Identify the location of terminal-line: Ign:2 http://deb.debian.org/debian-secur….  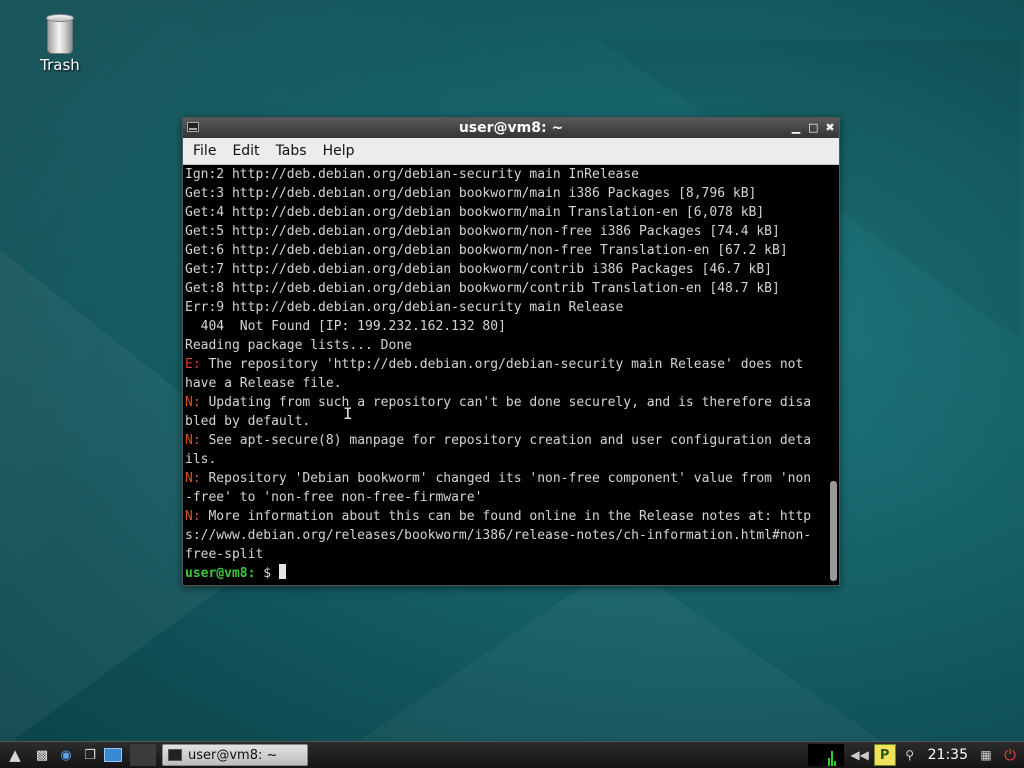
(505, 174).